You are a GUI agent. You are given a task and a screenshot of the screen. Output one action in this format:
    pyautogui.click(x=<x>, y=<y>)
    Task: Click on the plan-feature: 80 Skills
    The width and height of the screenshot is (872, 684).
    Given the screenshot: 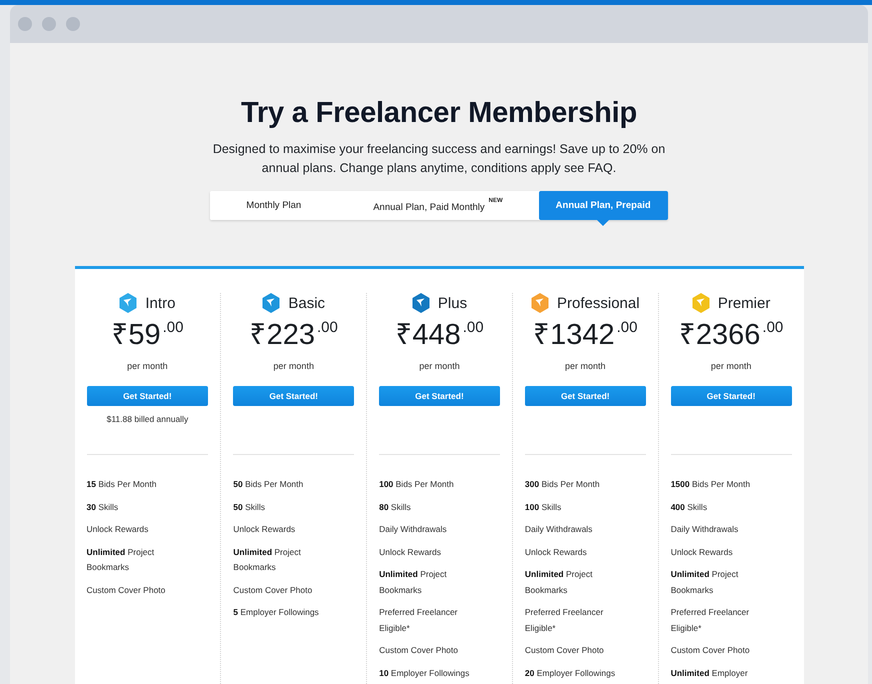 What is the action you would take?
    pyautogui.click(x=395, y=507)
    